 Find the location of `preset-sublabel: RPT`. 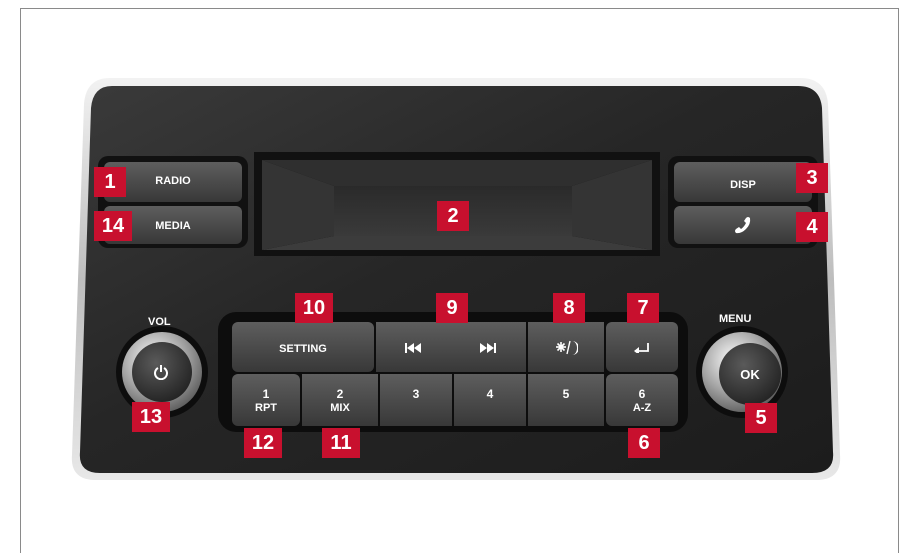

preset-sublabel: RPT is located at coordinates (266, 408).